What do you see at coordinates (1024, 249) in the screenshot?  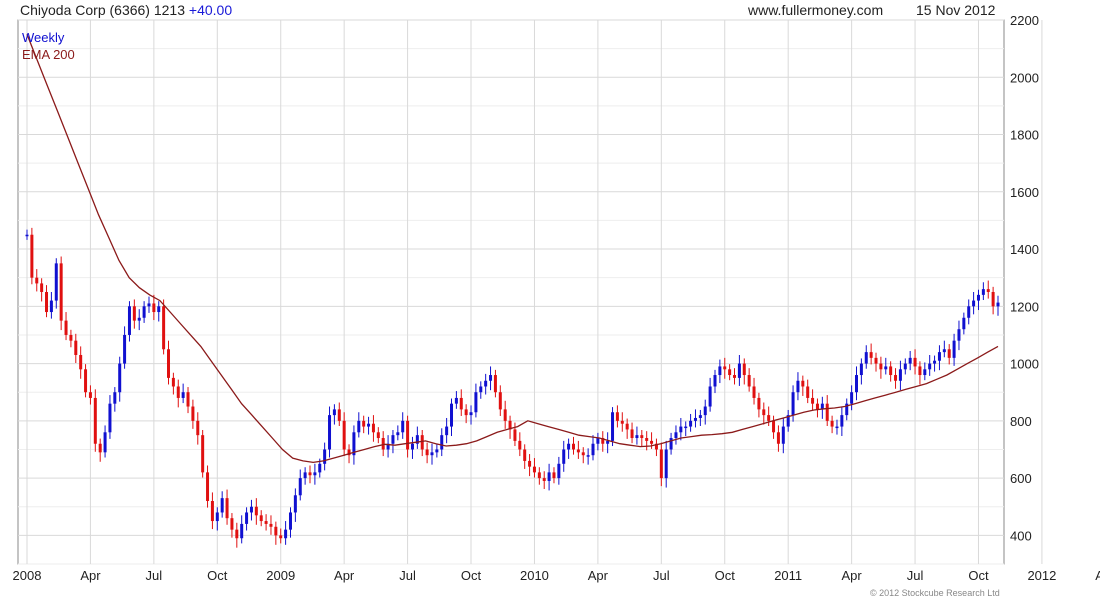 I see `y-tick-label: 1400` at bounding box center [1024, 249].